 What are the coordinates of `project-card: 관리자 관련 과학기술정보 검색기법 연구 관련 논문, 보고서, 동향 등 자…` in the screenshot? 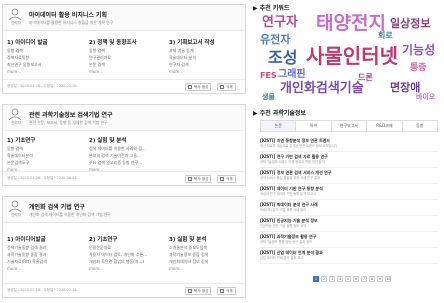 It's located at (124, 145).